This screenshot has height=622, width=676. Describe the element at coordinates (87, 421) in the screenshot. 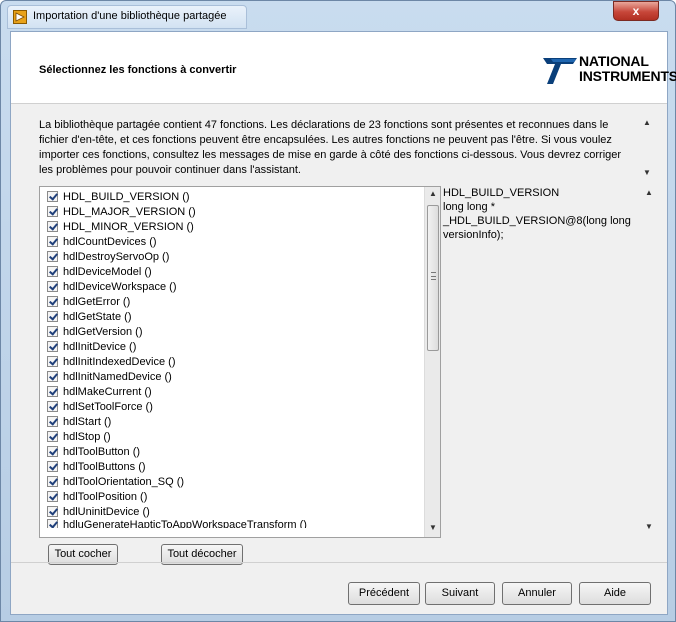

I see `function-label: hdlStart ()` at that location.